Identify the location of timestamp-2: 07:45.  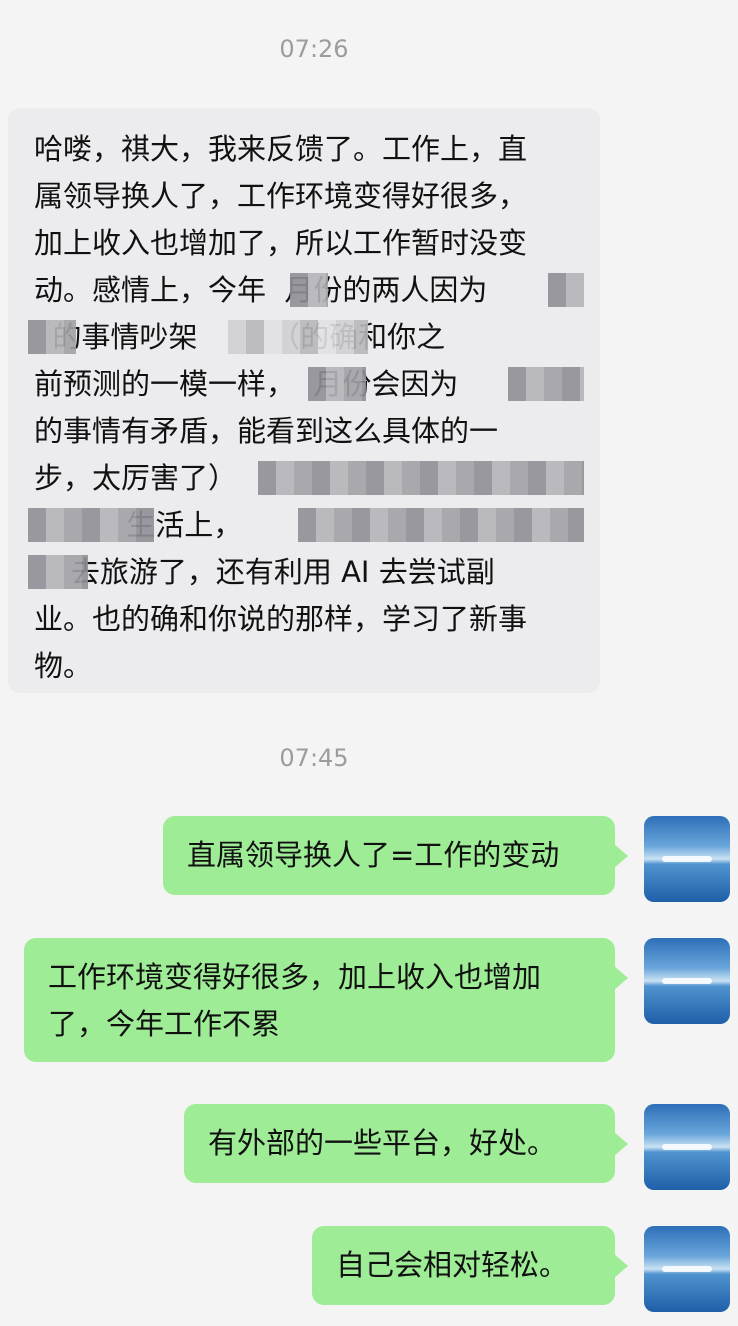
(314, 758).